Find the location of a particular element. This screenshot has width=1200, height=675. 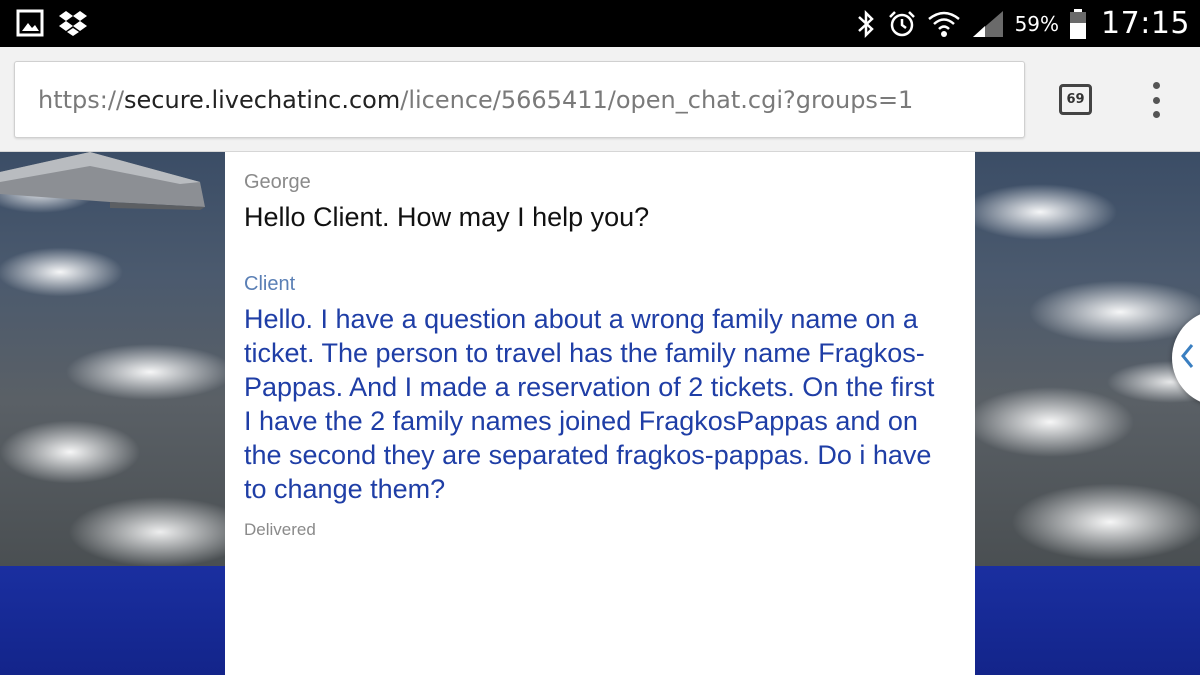

url-host: secure.livechatinc.com is located at coordinates (262, 99).